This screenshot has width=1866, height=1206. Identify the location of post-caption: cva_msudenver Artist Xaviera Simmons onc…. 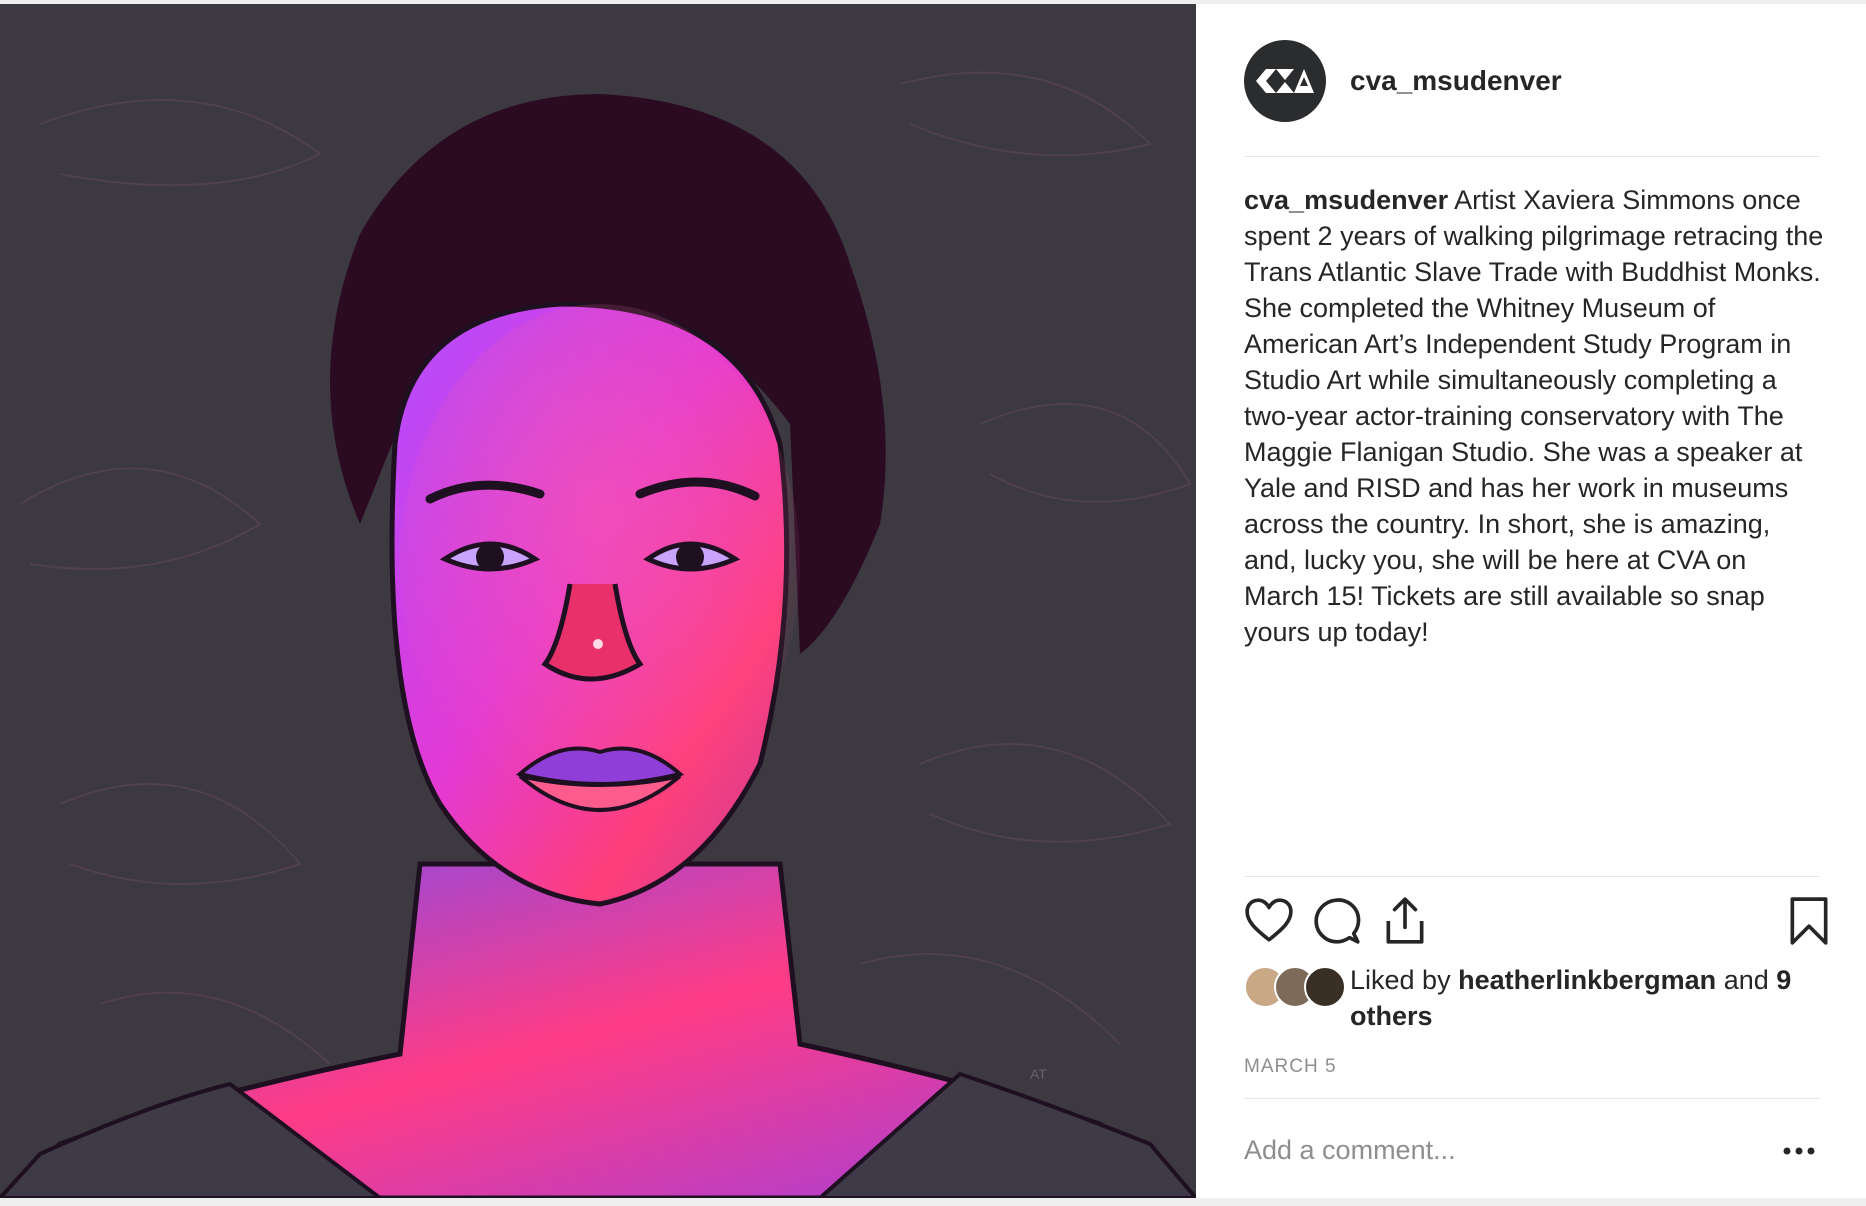
(1534, 416).